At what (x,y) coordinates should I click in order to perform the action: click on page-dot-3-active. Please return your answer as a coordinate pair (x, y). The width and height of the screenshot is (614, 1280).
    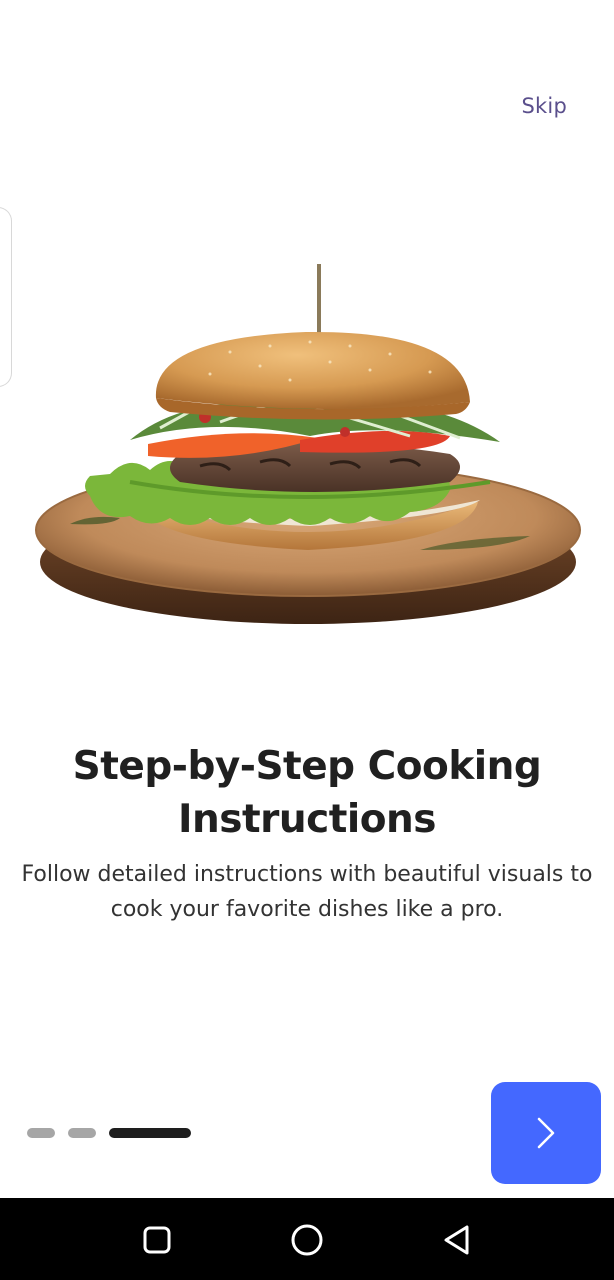
    Looking at the image, I should click on (150, 1133).